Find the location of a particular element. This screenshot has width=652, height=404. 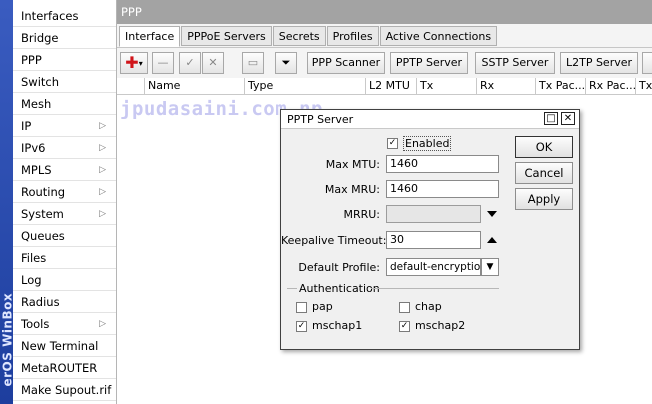

sidebar-item-label: Interfaces is located at coordinates (50, 16).